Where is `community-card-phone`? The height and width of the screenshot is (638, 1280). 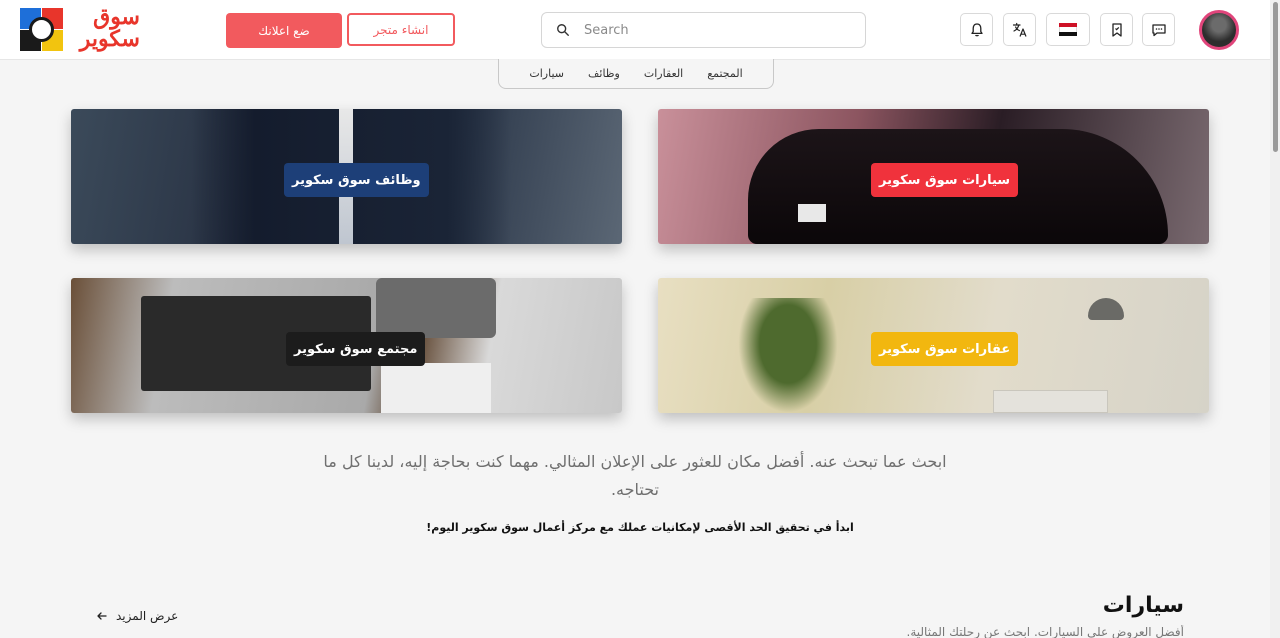
community-card-phone is located at coordinates (436, 308).